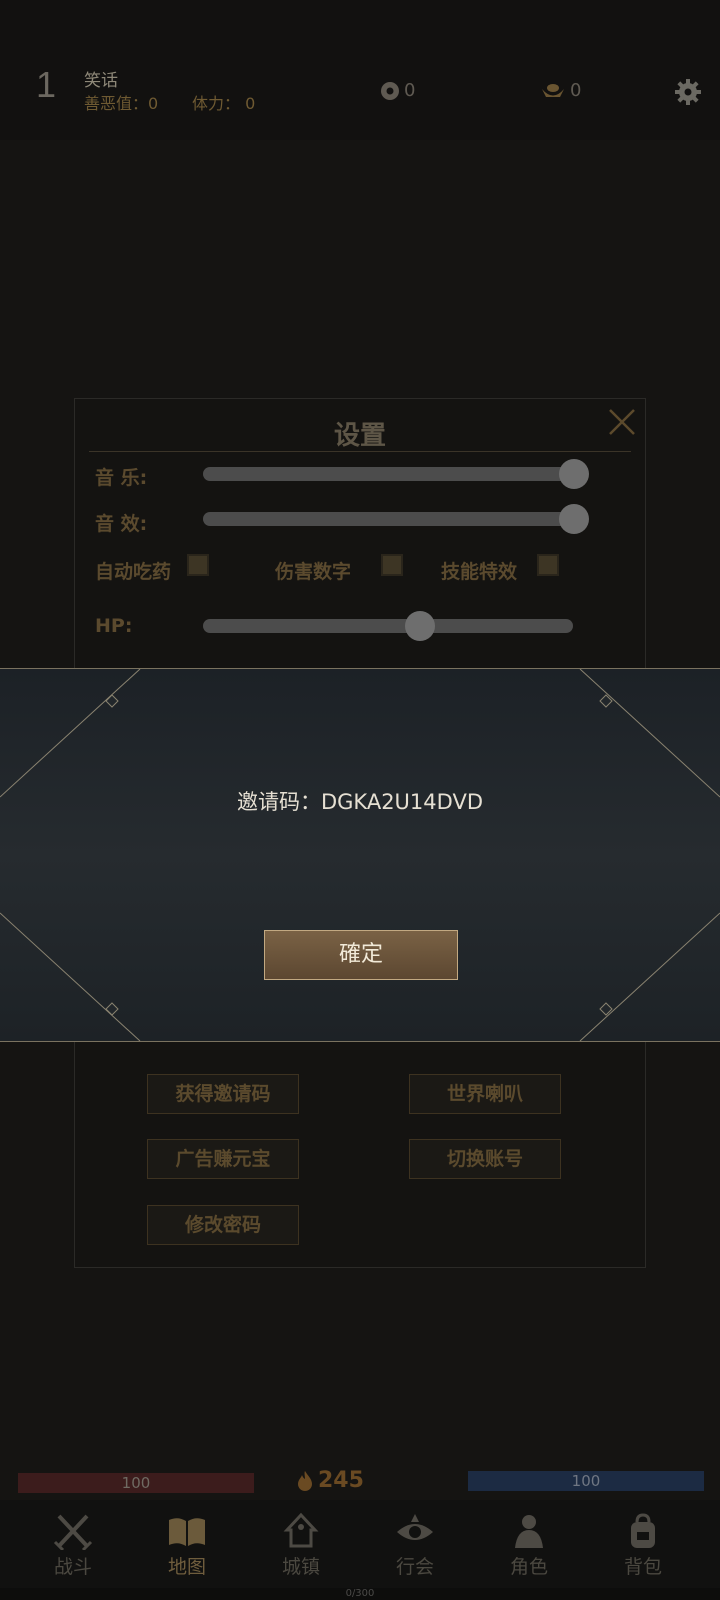  Describe the element at coordinates (198, 565) in the screenshot. I see `auto-potion-checkbox` at that location.